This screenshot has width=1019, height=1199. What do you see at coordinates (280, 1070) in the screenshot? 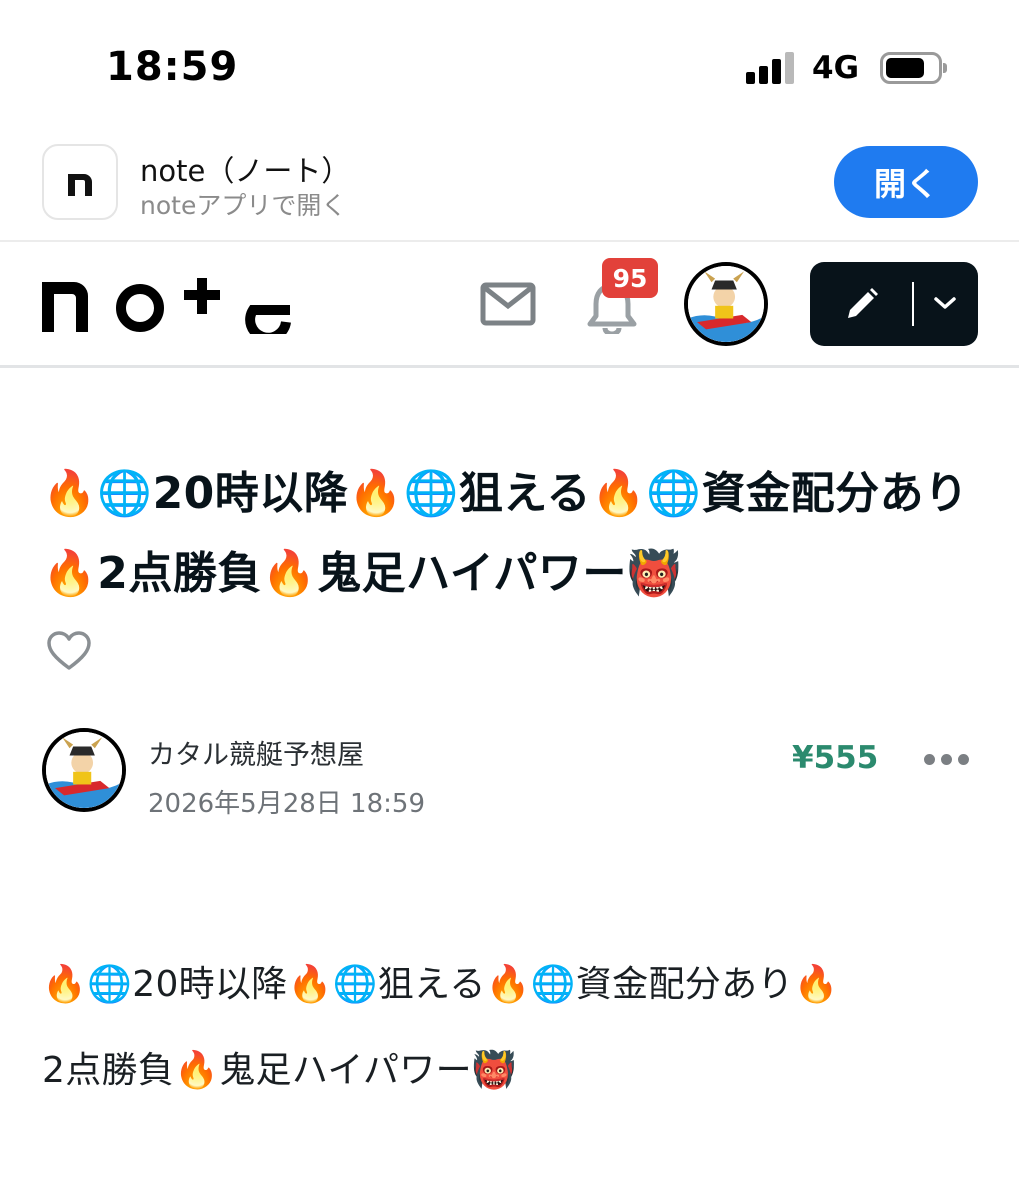
I see `body-line: 2点勝負🔥鬼足ハイパワー👹` at bounding box center [280, 1070].